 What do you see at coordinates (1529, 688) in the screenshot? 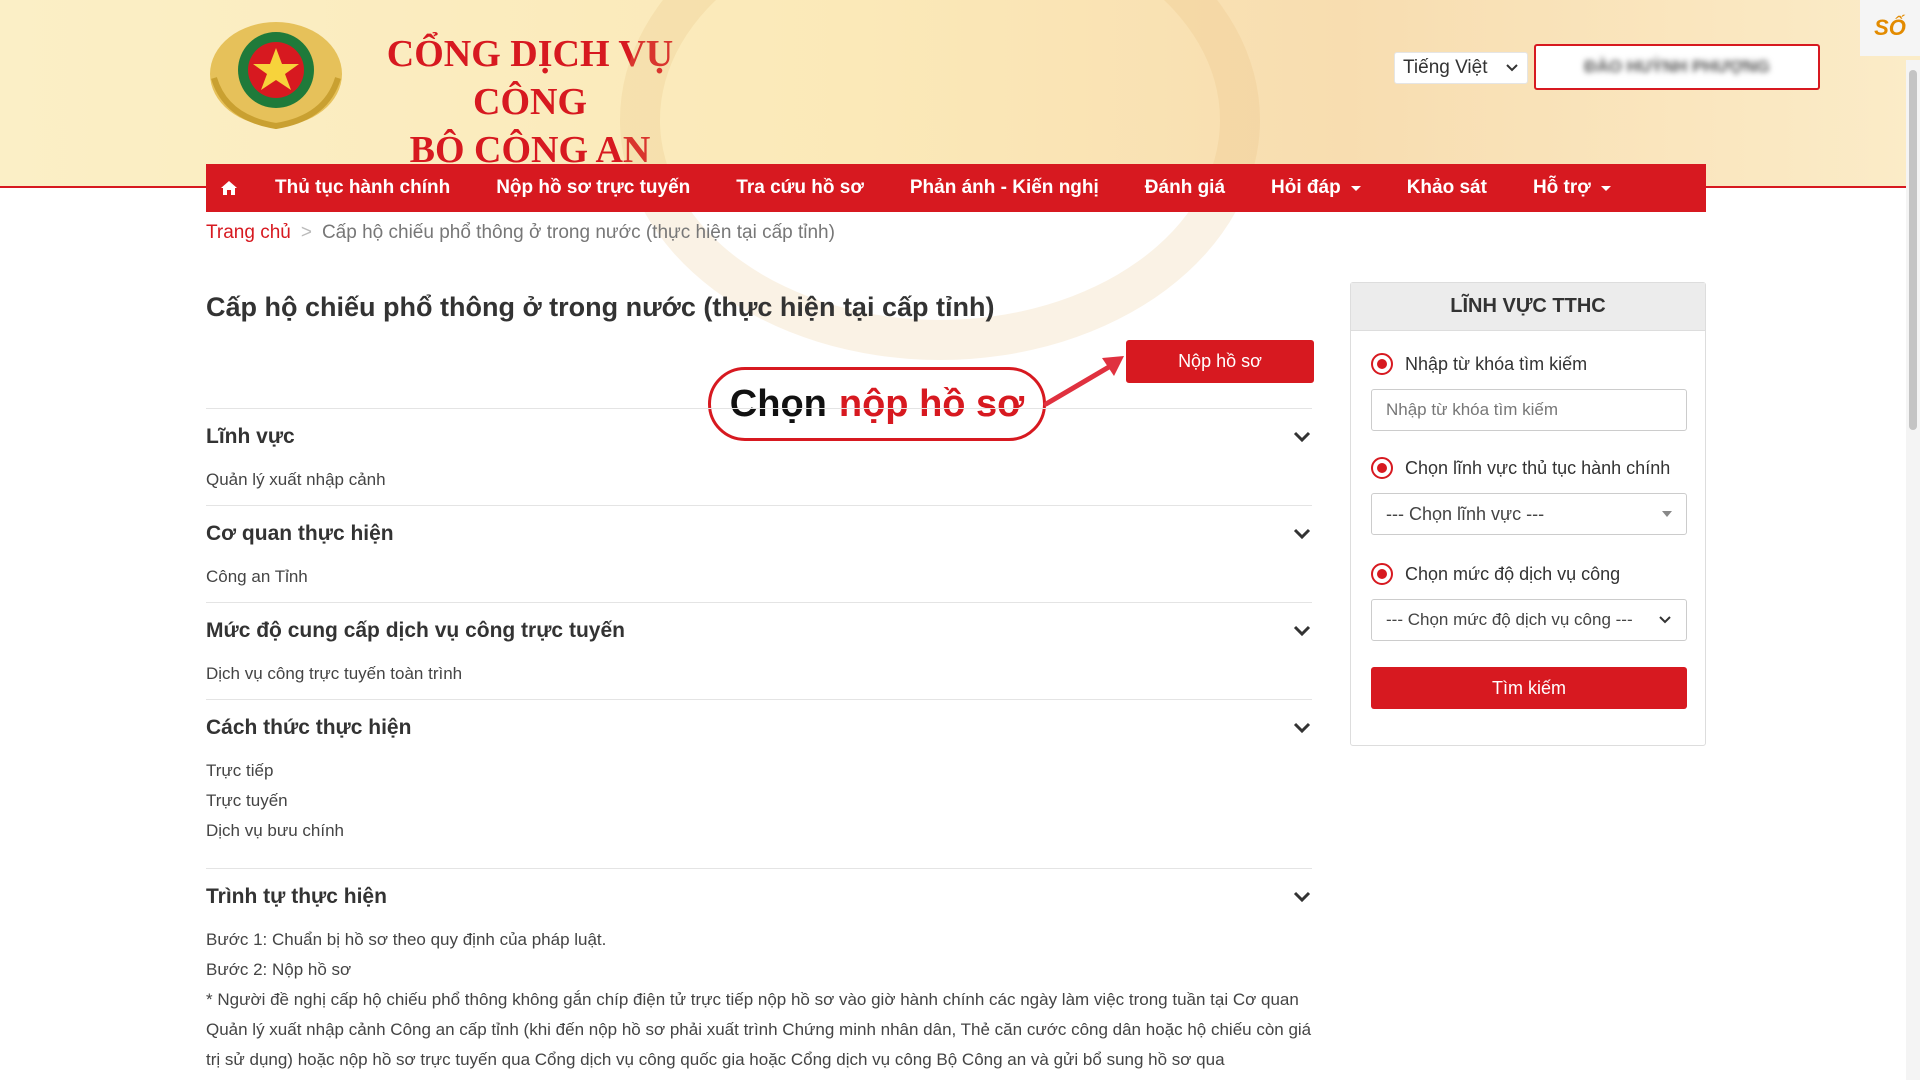
I see `search-button: Tìm kiếm` at bounding box center [1529, 688].